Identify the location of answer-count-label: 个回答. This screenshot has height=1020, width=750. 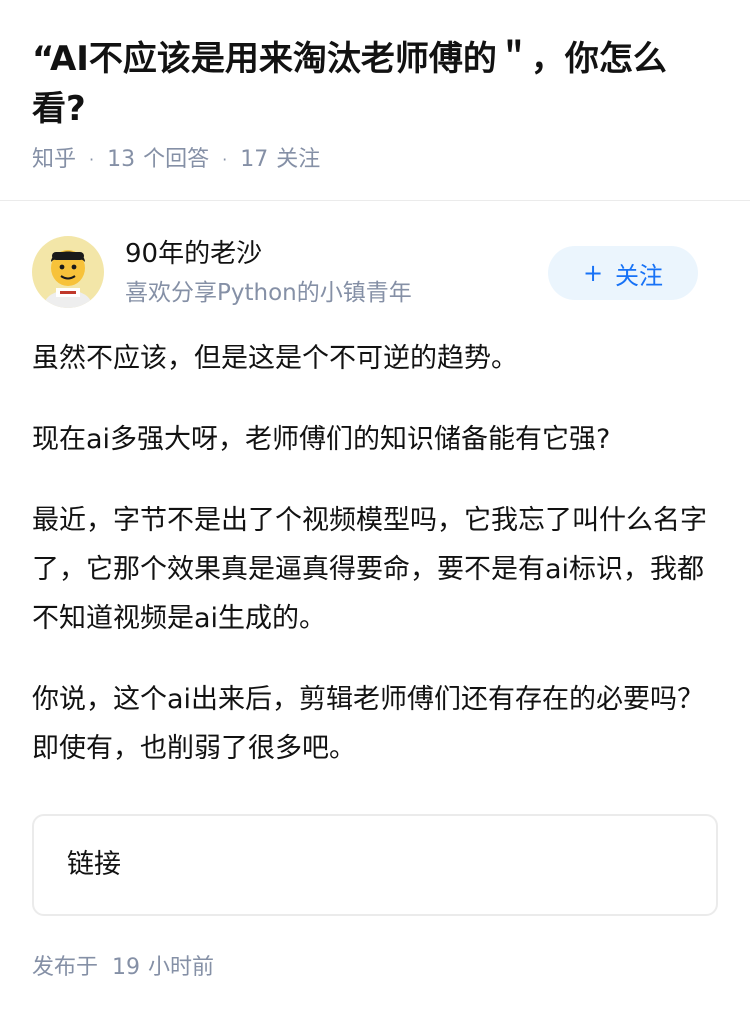
(176, 160).